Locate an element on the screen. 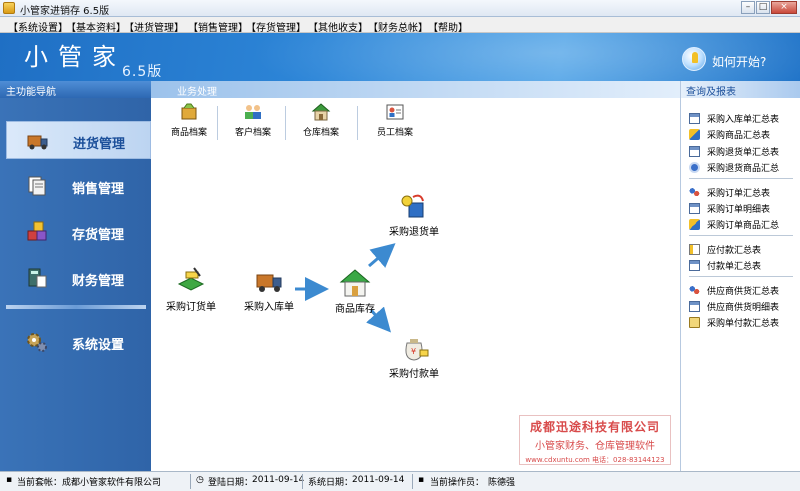  sidebar-title: 主功能导航 is located at coordinates (75, 89).